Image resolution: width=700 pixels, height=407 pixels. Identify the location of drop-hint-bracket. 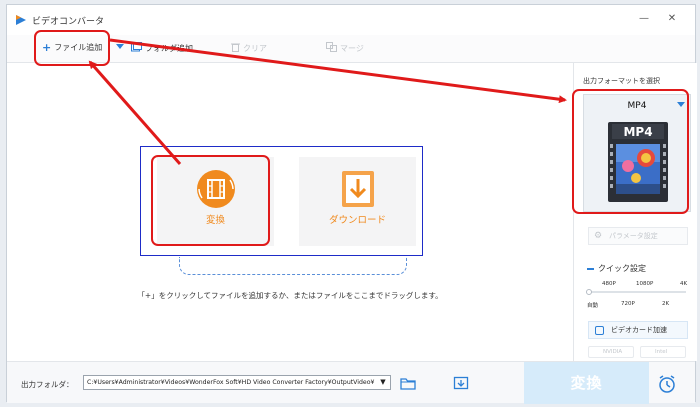
(293, 266).